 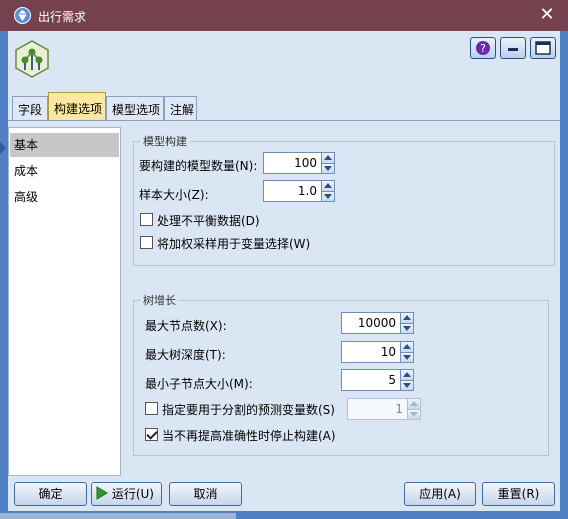 What do you see at coordinates (64, 301) in the screenshot?
I see `options-nav-list: 基本 成本 高级` at bounding box center [64, 301].